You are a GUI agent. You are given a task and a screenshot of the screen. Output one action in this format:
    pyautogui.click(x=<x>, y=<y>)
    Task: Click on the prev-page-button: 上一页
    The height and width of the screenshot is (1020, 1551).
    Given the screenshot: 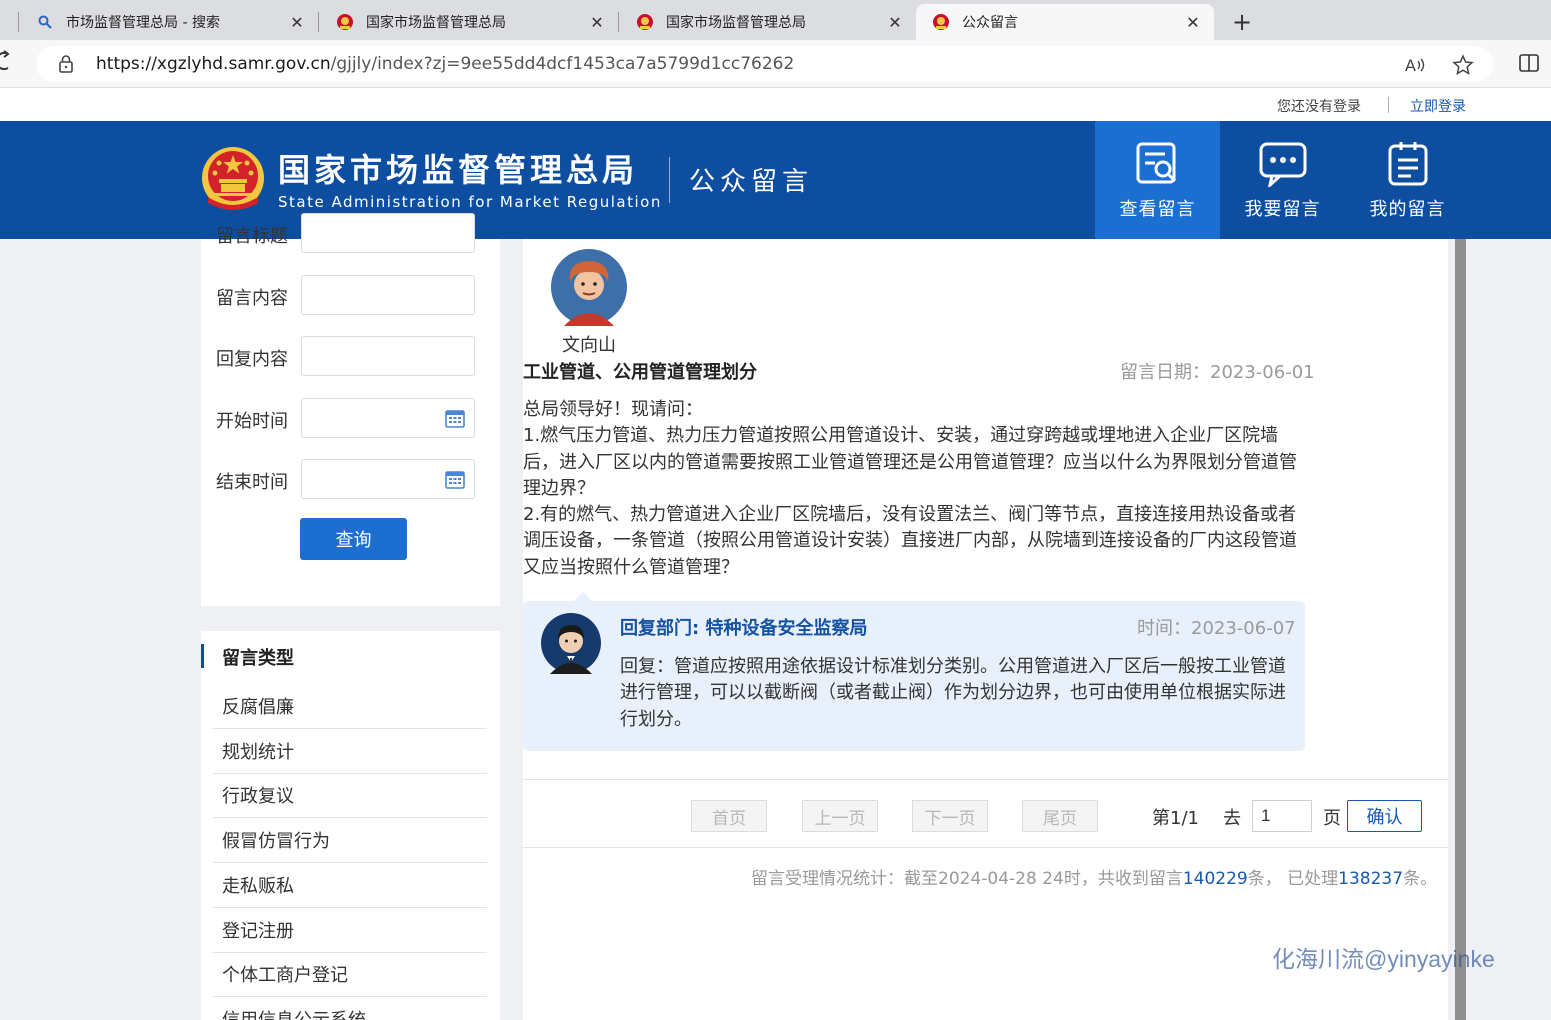 What is the action you would take?
    pyautogui.click(x=840, y=816)
    